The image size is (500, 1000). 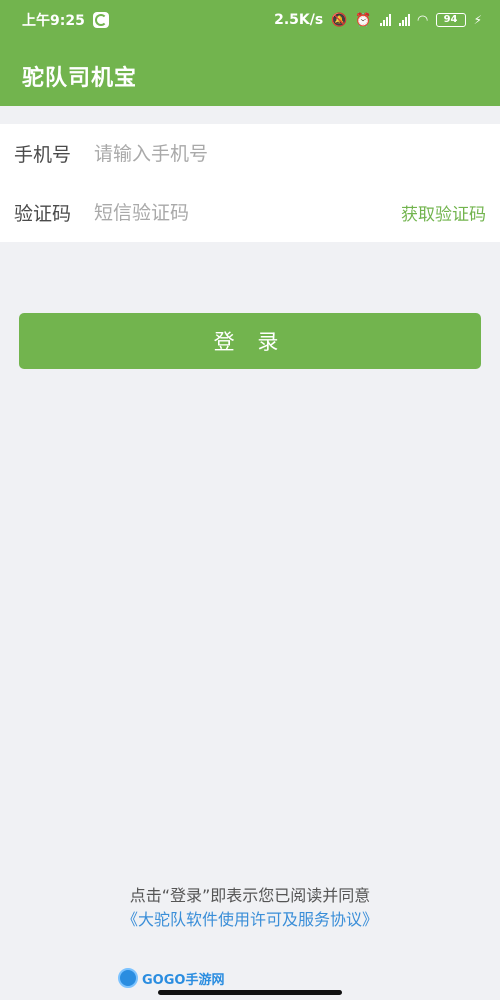 What do you see at coordinates (299, 20) in the screenshot?
I see `network-speed: 2.5K/s` at bounding box center [299, 20].